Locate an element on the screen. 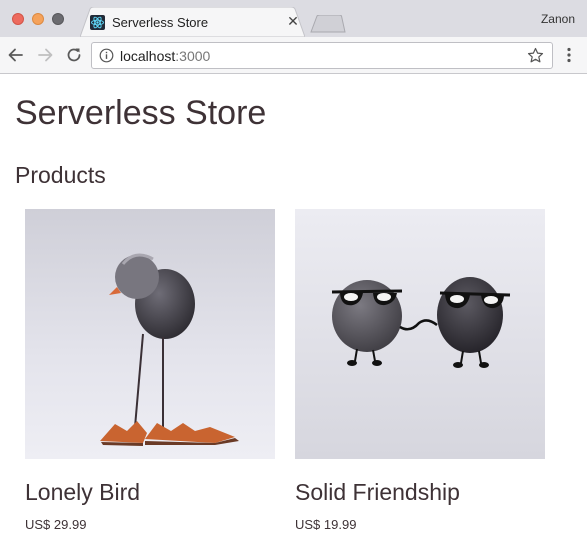 This screenshot has height=554, width=587. reload-icon is located at coordinates (74, 55).